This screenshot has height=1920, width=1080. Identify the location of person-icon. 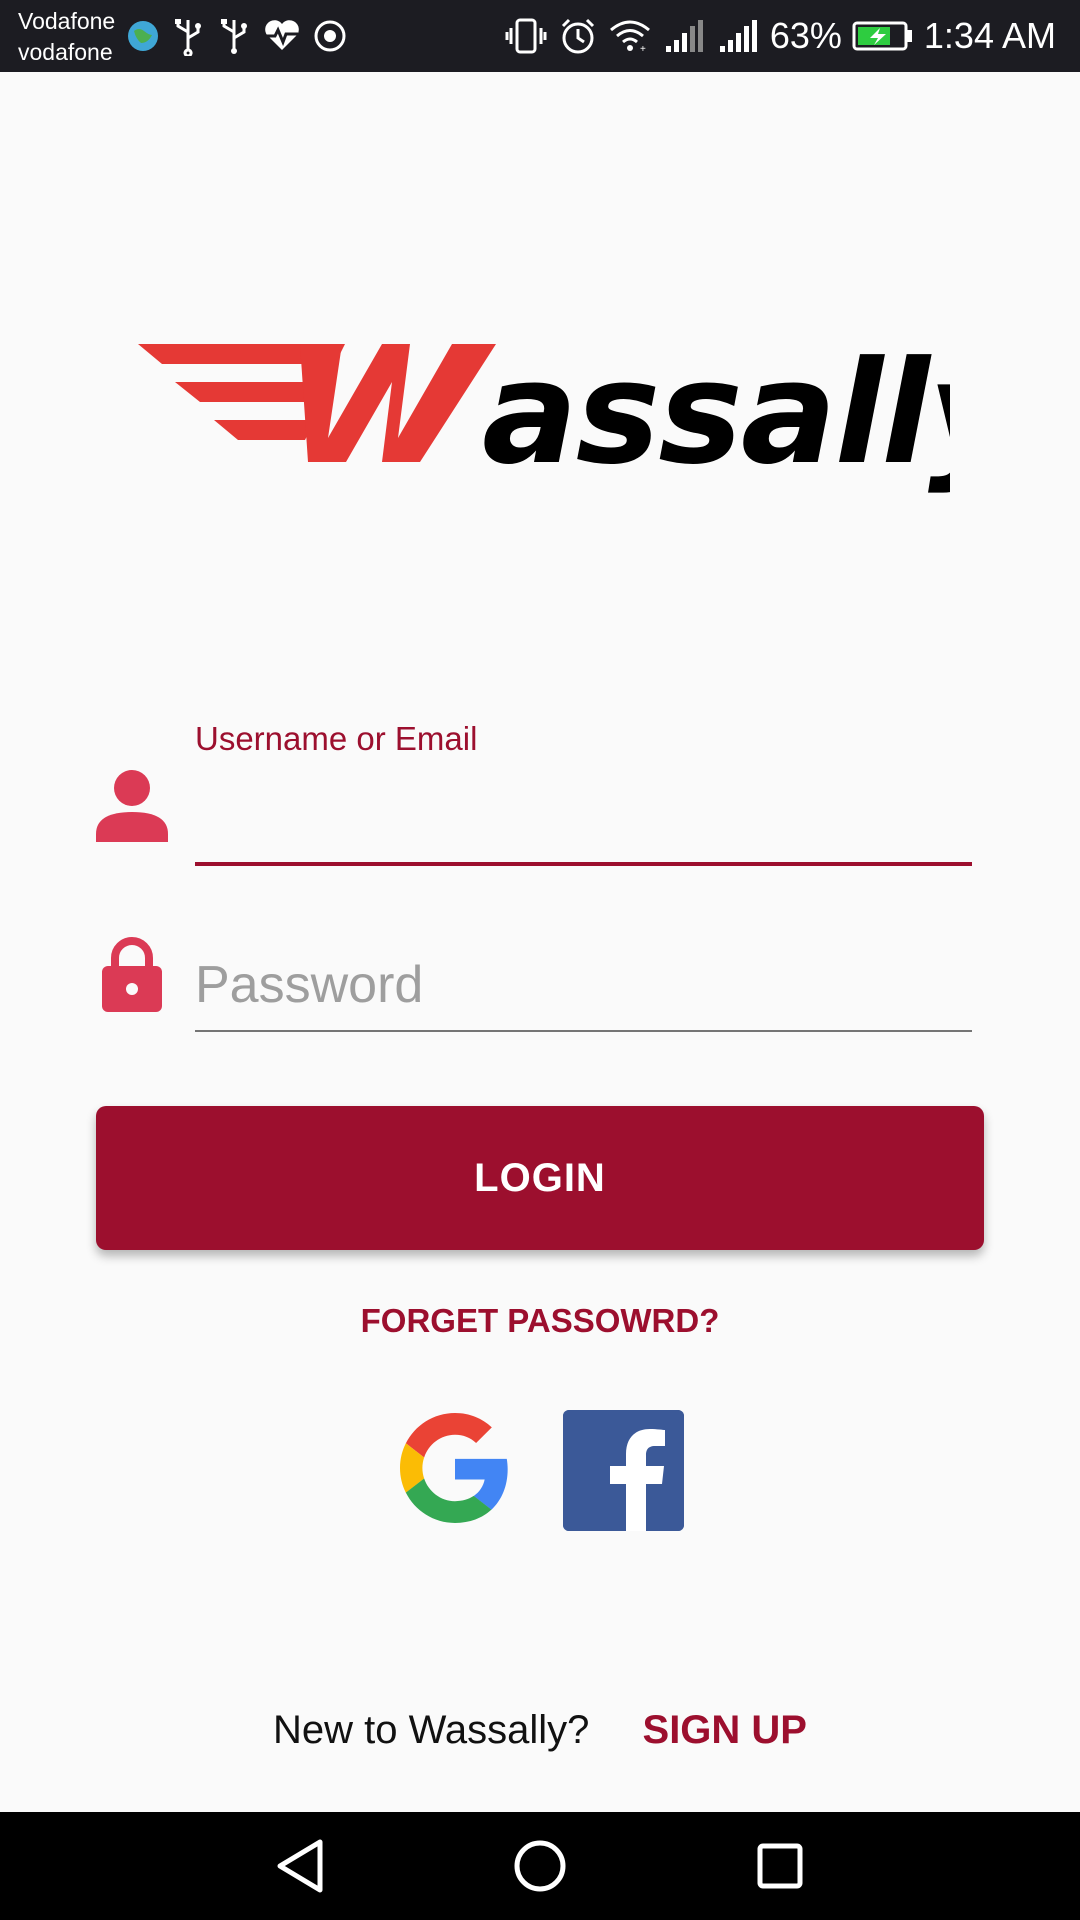
(132, 806).